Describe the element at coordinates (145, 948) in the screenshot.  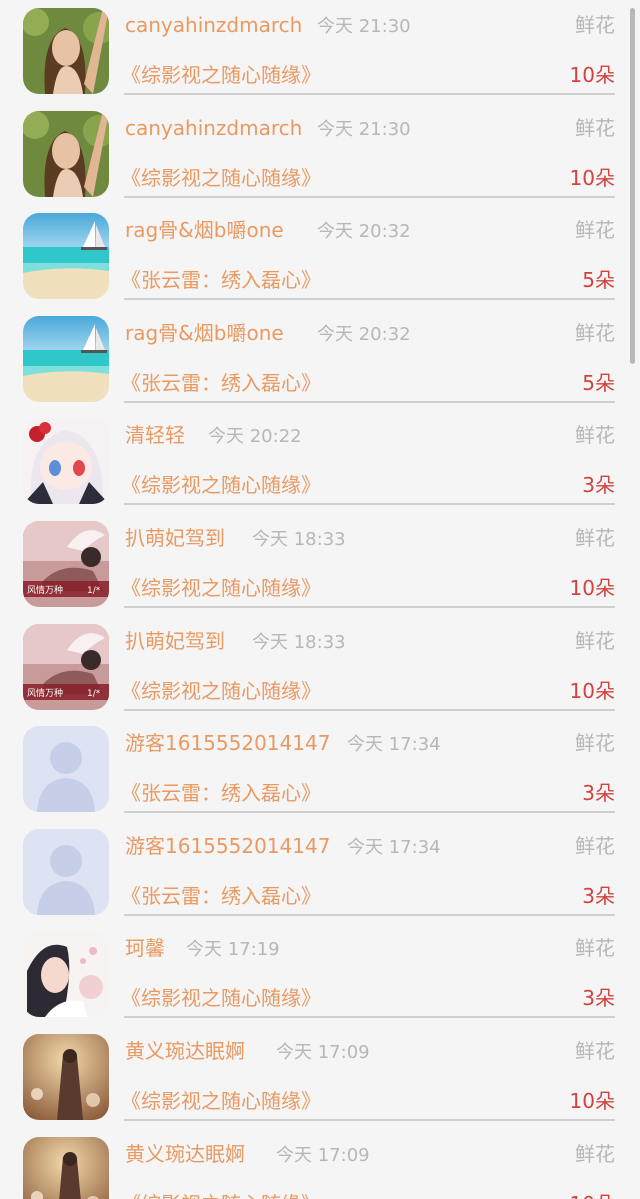
I see `user-name: 珂馨` at that location.